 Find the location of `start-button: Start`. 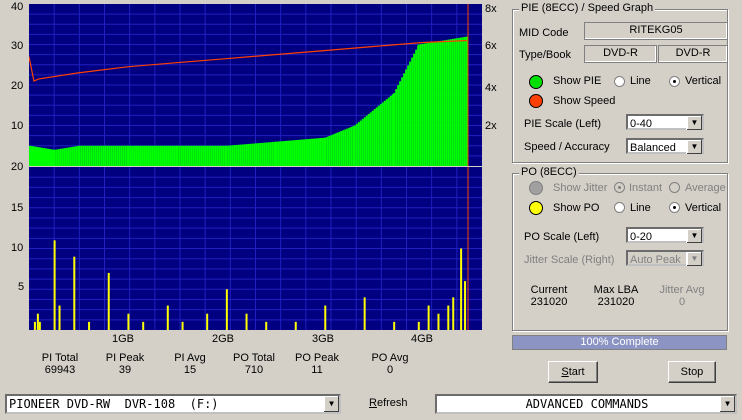

start-button: Start is located at coordinates (573, 372).